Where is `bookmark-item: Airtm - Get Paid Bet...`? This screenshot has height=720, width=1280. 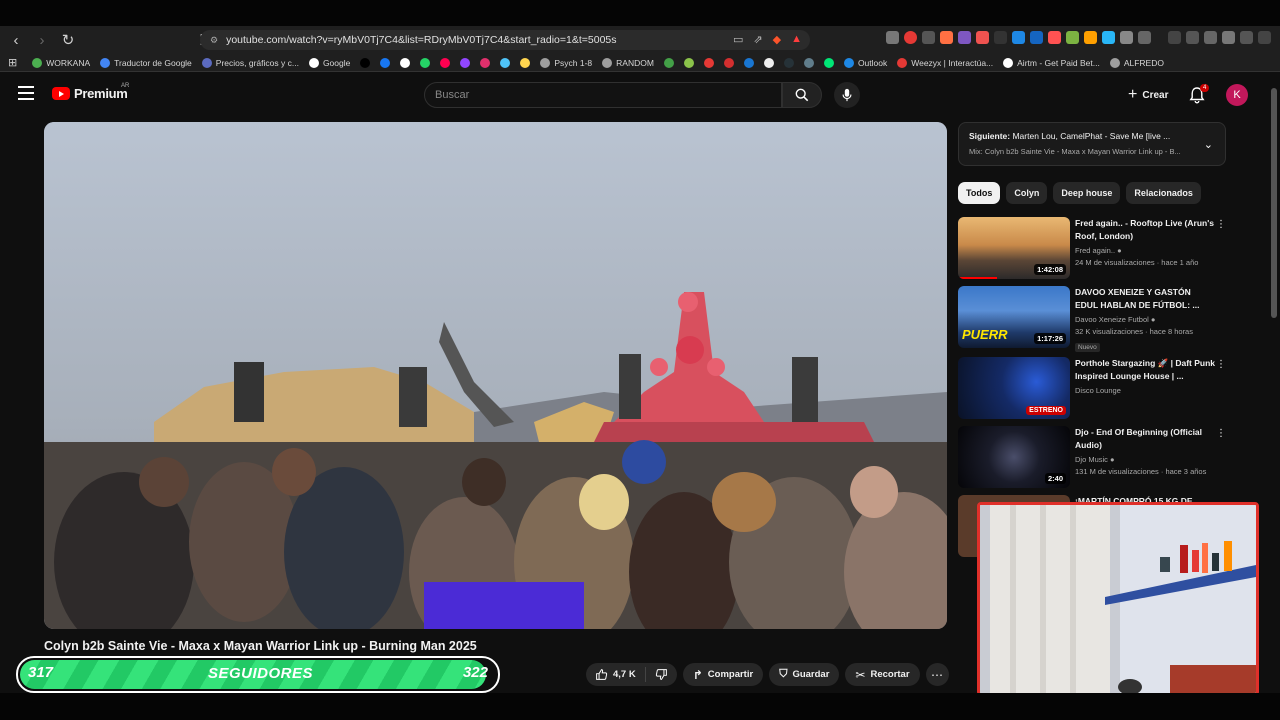
bookmark-item: Airtm - Get Paid Bet... is located at coordinates (1051, 62).